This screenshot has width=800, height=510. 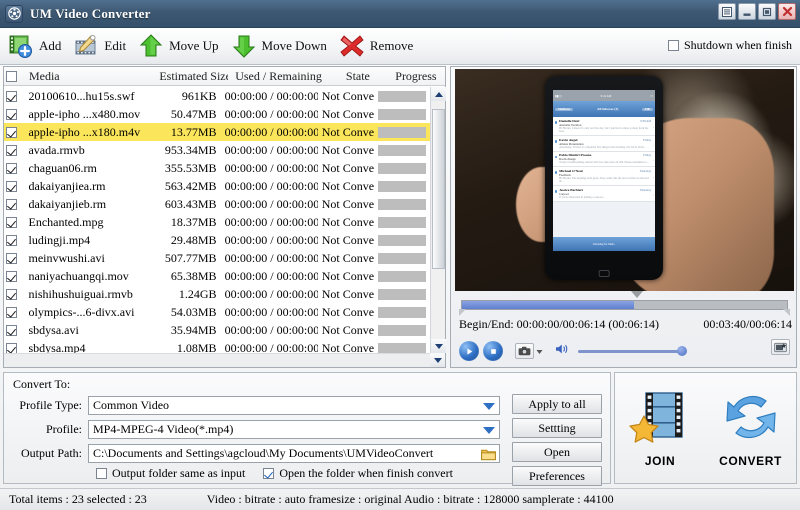 What do you see at coordinates (787, 11) in the screenshot?
I see `close-button` at bounding box center [787, 11].